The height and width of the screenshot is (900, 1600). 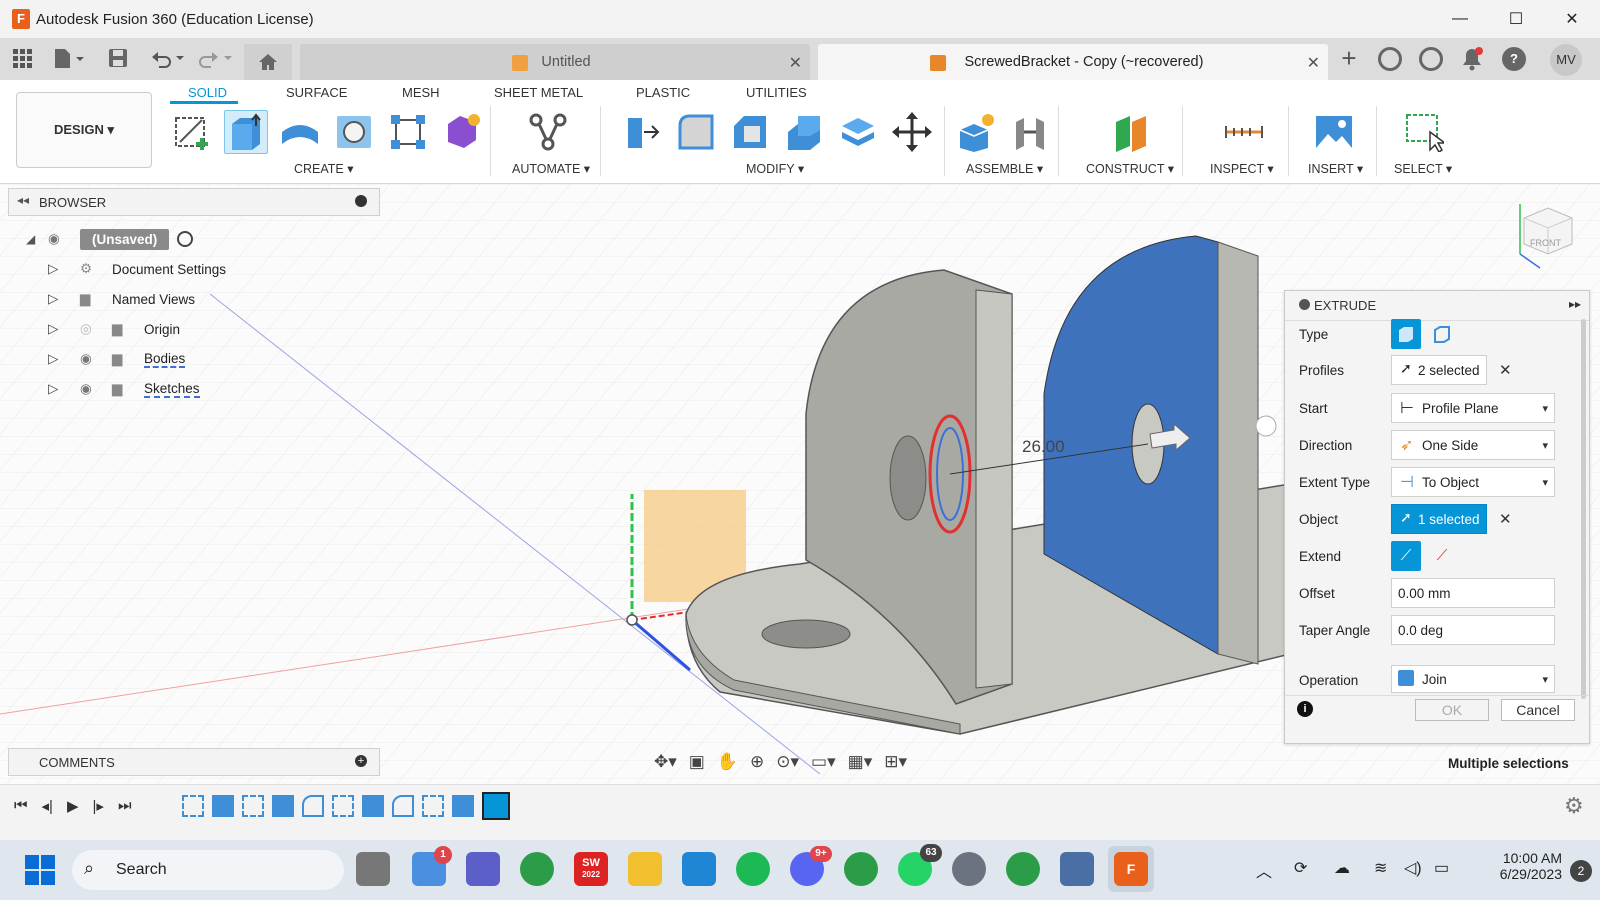 What do you see at coordinates (696, 132) in the screenshot?
I see `fillet-icon` at bounding box center [696, 132].